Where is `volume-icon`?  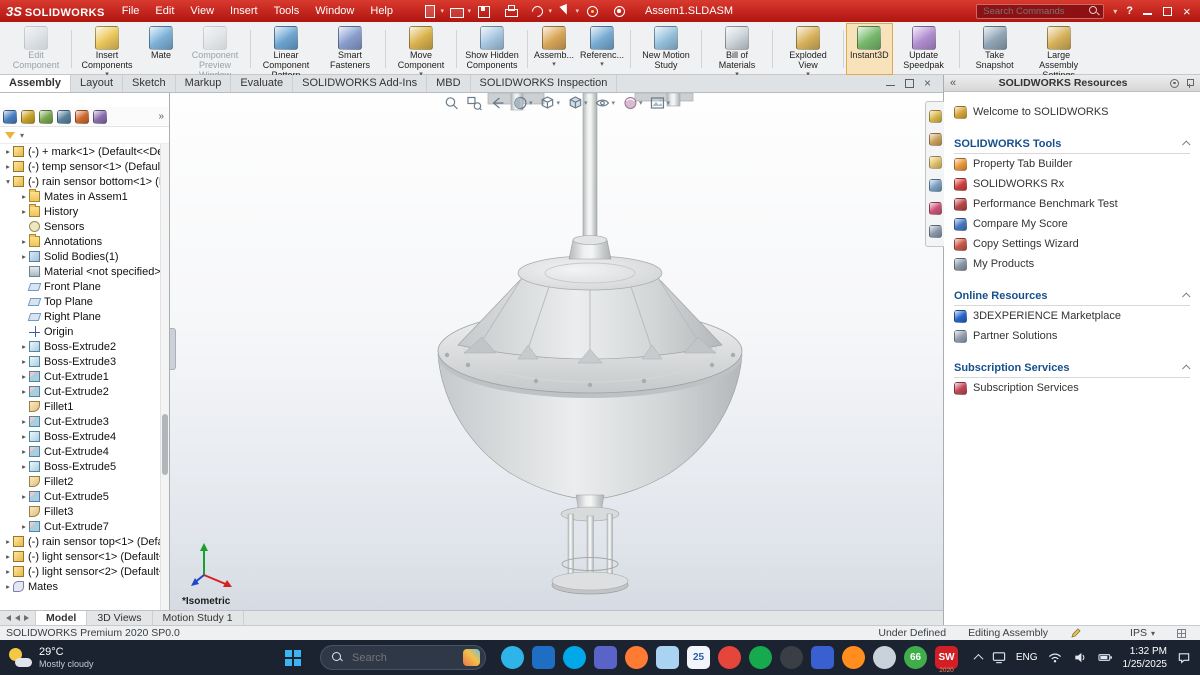
volume-icon is located at coordinates (1080, 657).